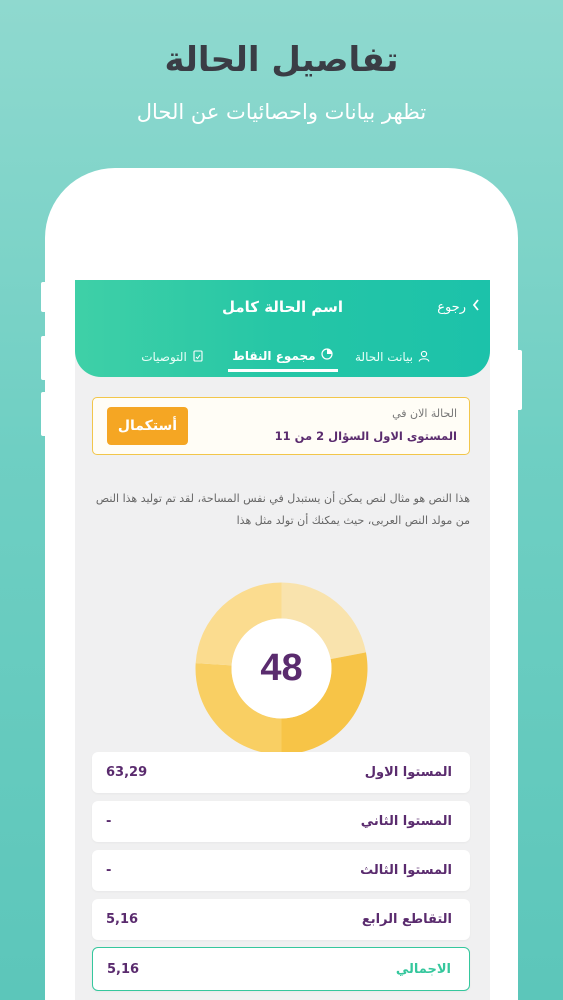 The width and height of the screenshot is (563, 1000). Describe the element at coordinates (406, 919) in the screenshot. I see `level-name: التقاطع الرابع` at that location.